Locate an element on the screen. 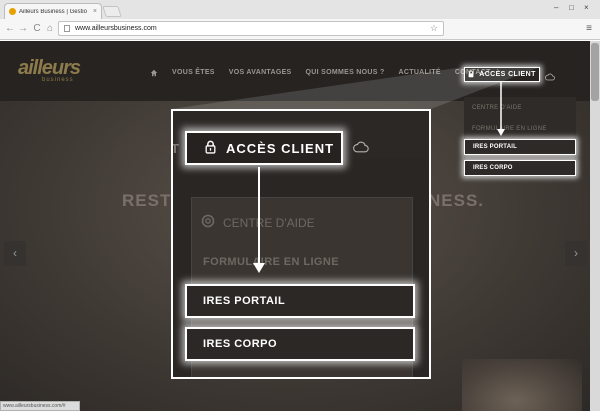 This screenshot has height=411, width=600. zoom-item-ires-corpo: IRES CORPO is located at coordinates (300, 344).